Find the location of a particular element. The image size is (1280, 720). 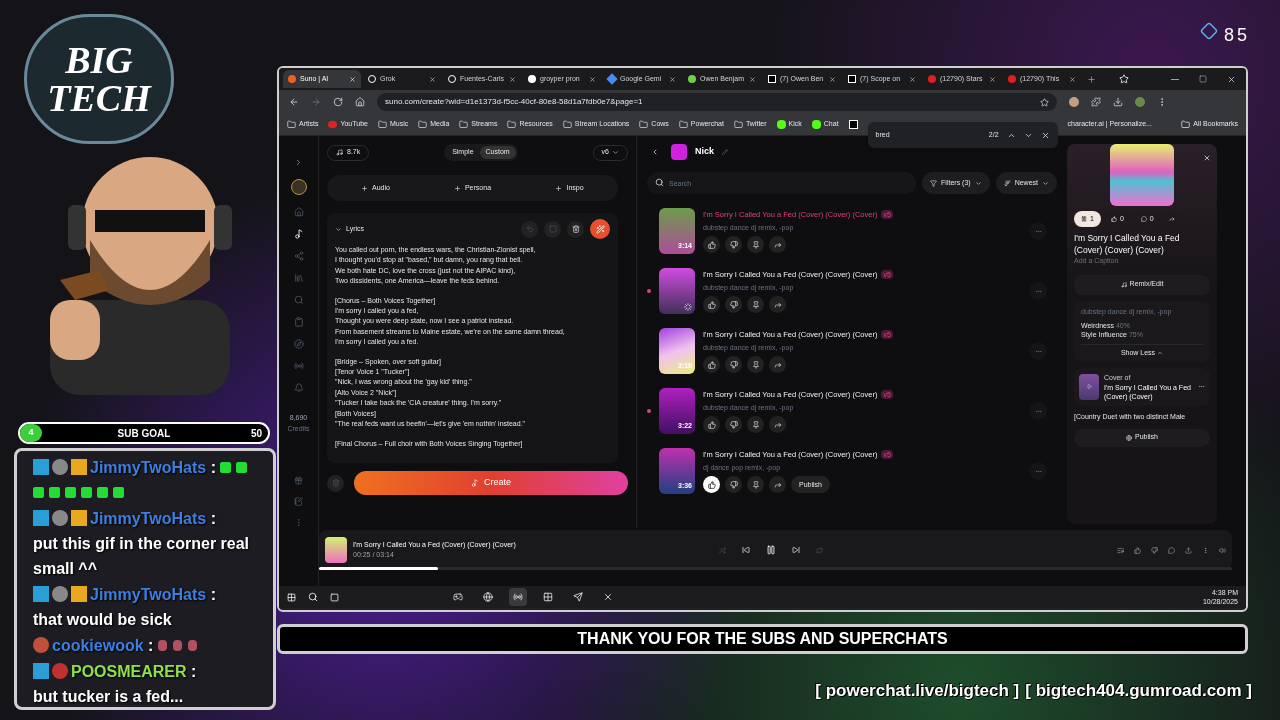

logo-icon is located at coordinates (298, 187).